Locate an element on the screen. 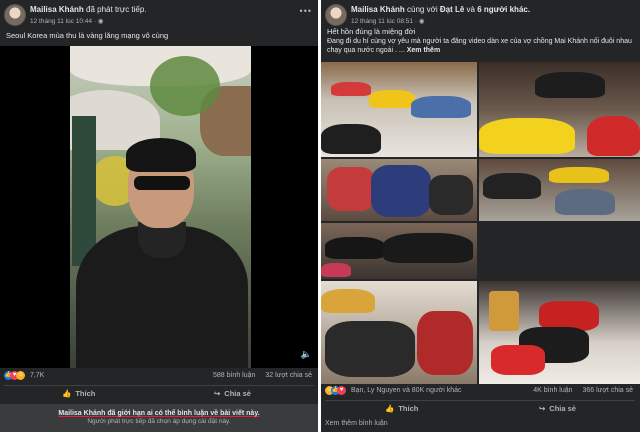  author-line: Mailisa Khánh đã phát trực tiếp. is located at coordinates (88, 9).